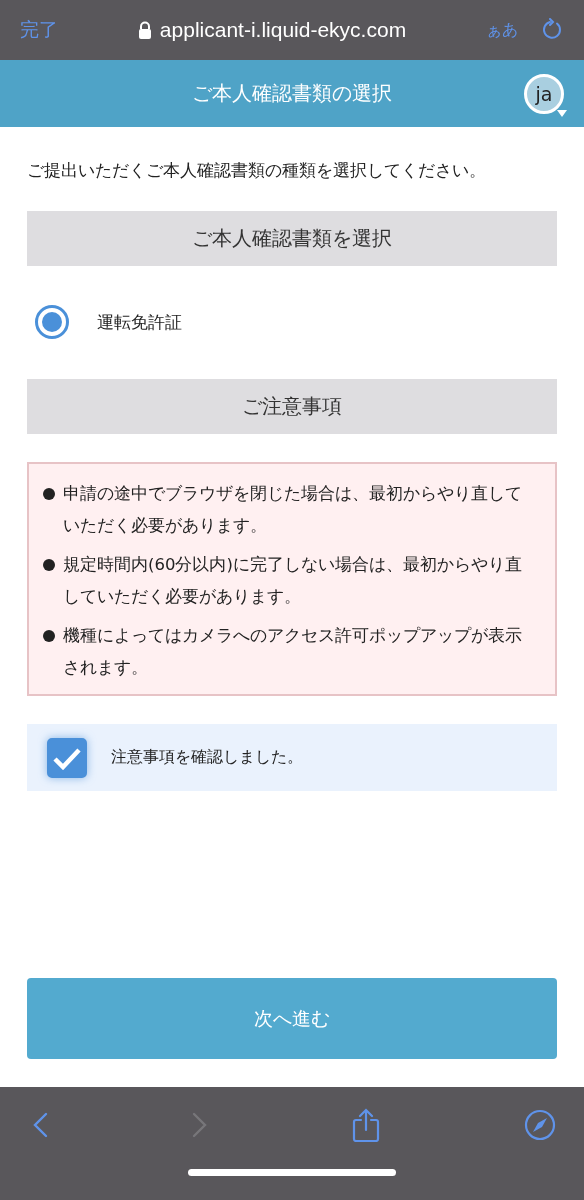  I want to click on checkbox, so click(67, 757).